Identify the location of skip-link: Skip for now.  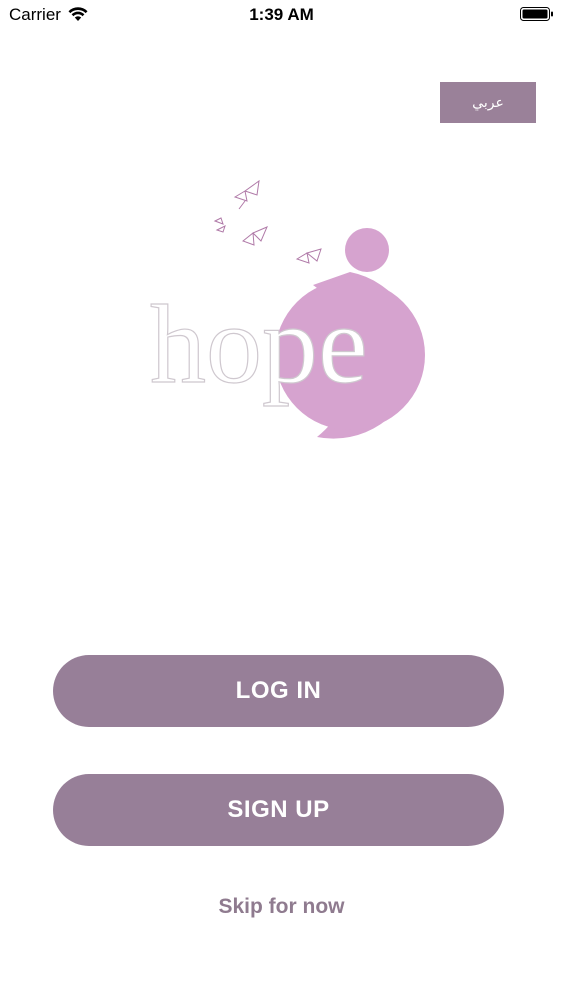
(281, 907).